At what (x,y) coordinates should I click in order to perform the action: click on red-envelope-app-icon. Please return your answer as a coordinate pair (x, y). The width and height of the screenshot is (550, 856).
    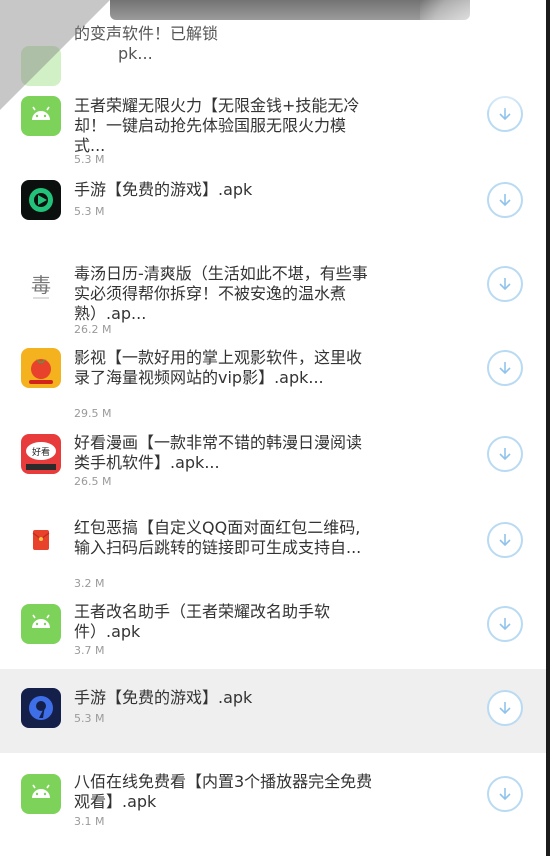
    Looking at the image, I should click on (41, 540).